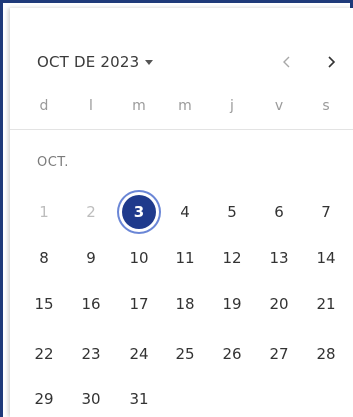 The height and width of the screenshot is (417, 353). I want to click on chevron-left-icon, so click(286, 62).